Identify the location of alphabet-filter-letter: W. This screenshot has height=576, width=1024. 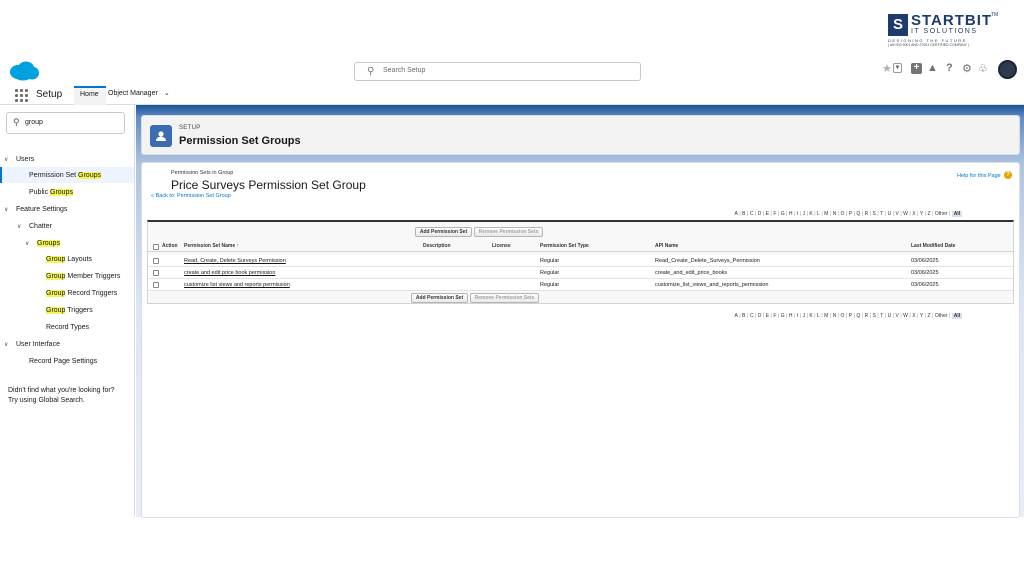
(905, 214).